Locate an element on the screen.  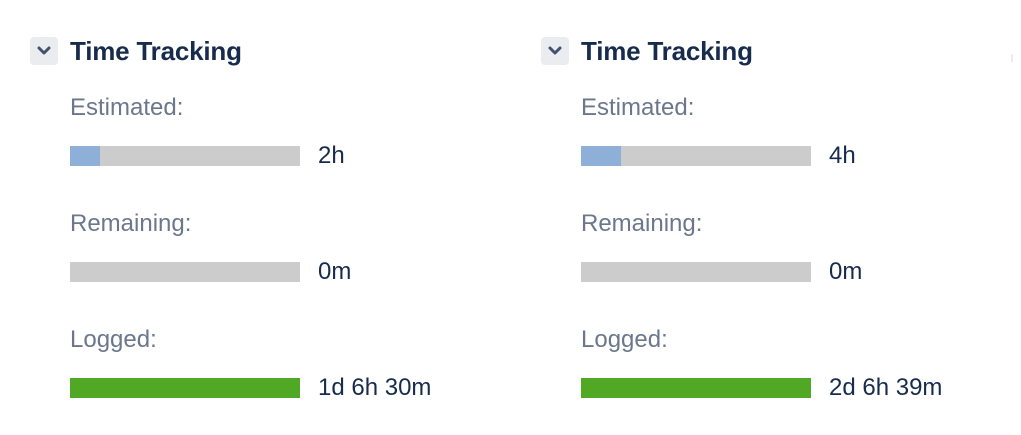
edge-divider is located at coordinates (1012, 58).